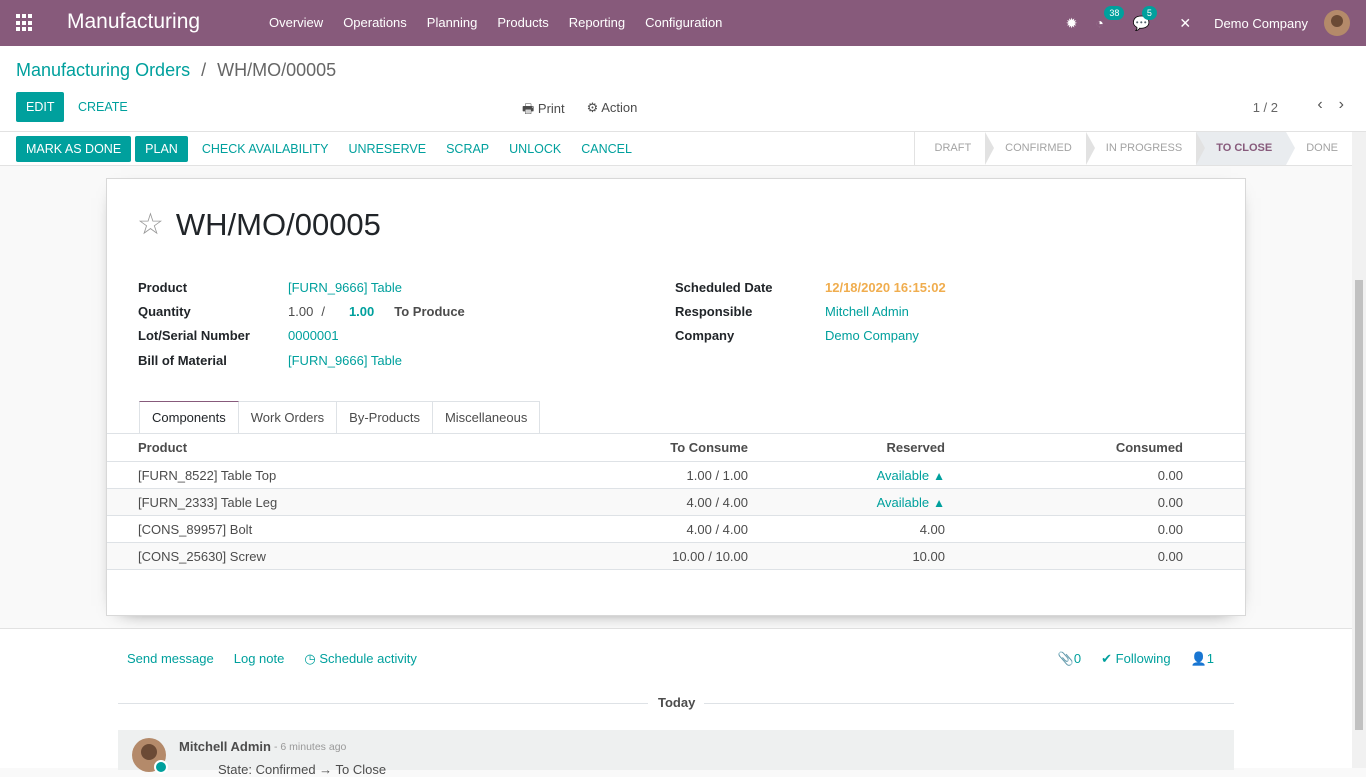 Image resolution: width=1366 pixels, height=777 pixels. I want to click on apps-grid-icon, so click(25, 23).